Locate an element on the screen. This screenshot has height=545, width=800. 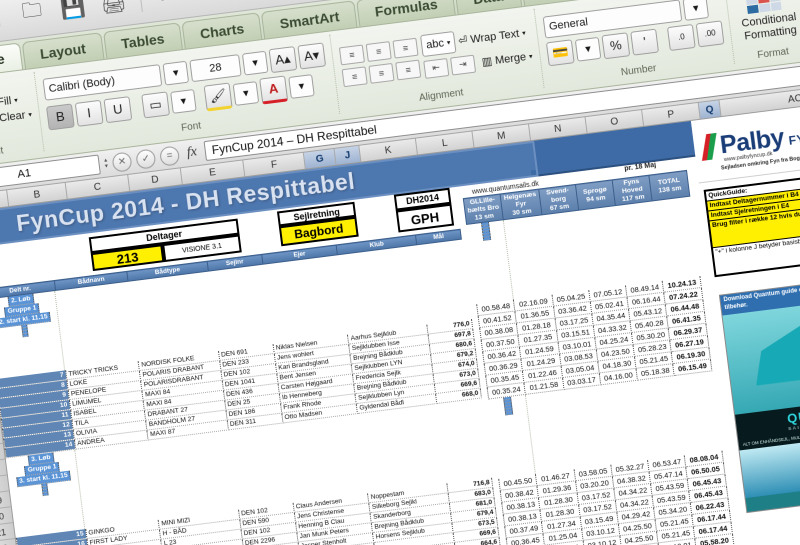
group-title-number: Number is located at coordinates (639, 70).